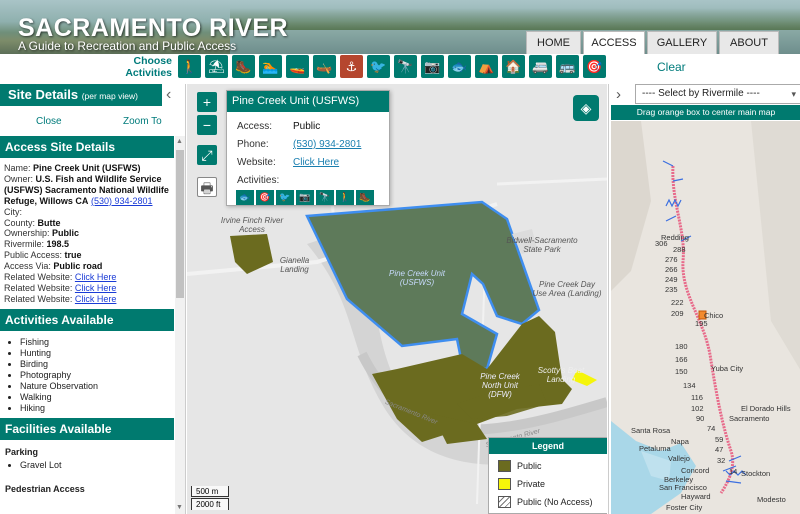 This screenshot has width=800, height=514. What do you see at coordinates (168, 95) in the screenshot?
I see `collapse-left-panel-icon: ‹` at bounding box center [168, 95].